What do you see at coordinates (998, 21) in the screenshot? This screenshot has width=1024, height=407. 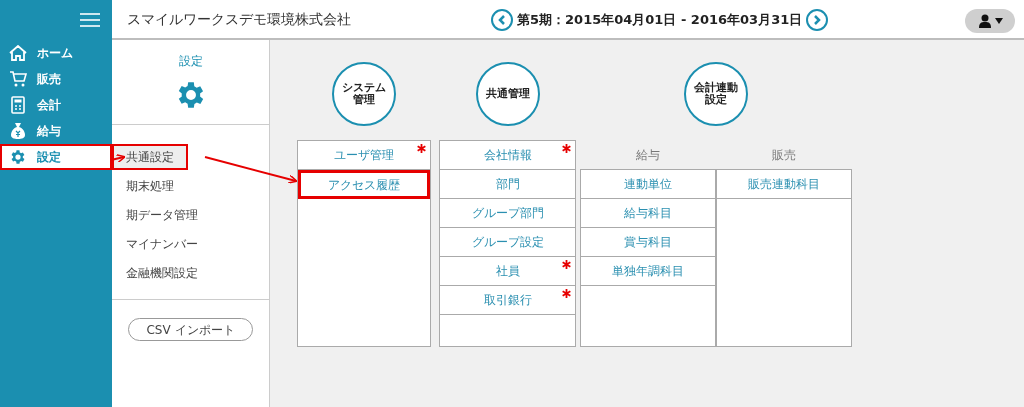 I see `caret-icon` at bounding box center [998, 21].